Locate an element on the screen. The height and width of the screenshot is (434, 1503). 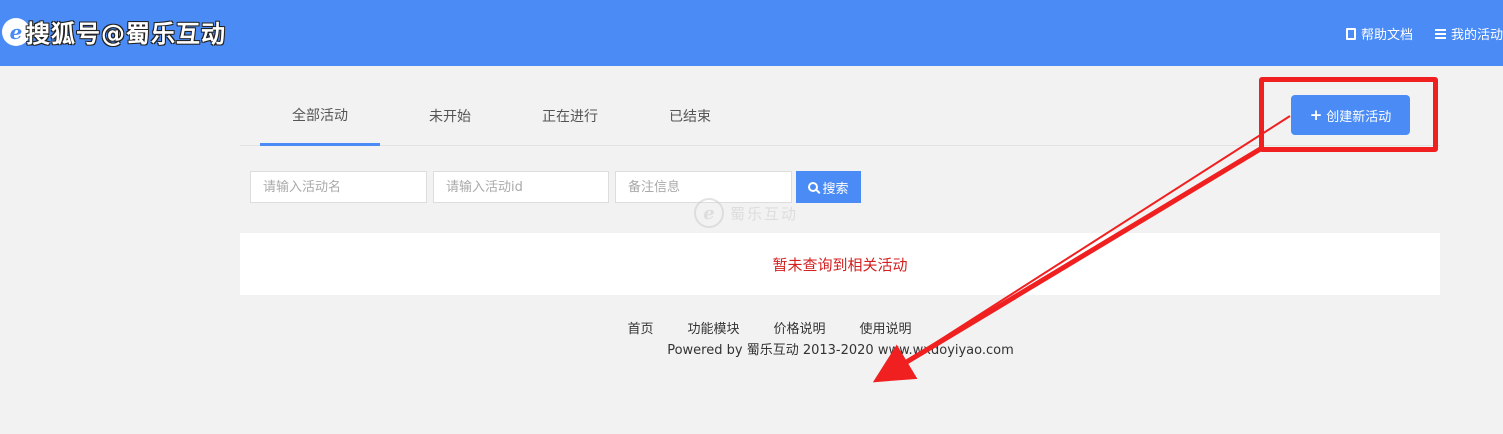
annotation-arrow-line is located at coordinates (1068, 264).